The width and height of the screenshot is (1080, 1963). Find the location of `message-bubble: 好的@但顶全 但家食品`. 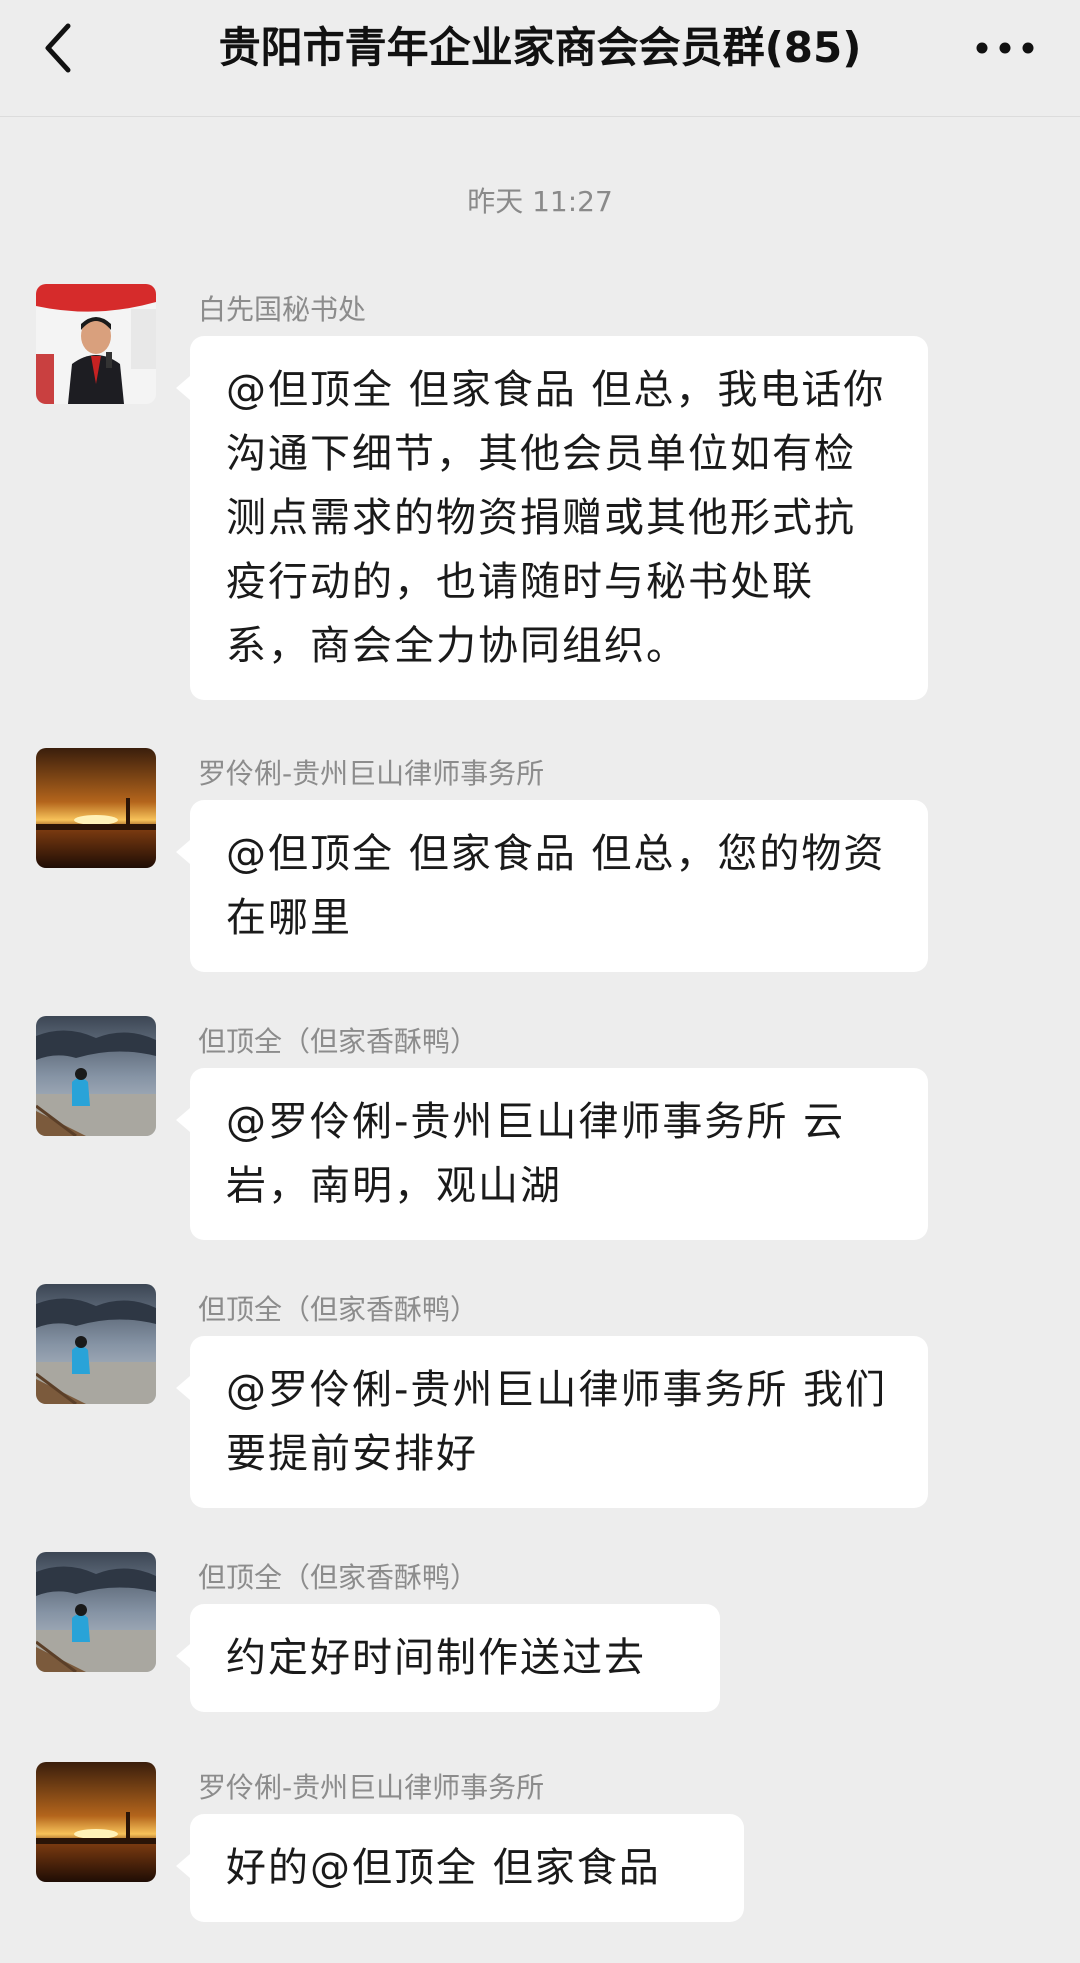

message-bubble: 好的@但顶全 但家食品 is located at coordinates (460, 1868).